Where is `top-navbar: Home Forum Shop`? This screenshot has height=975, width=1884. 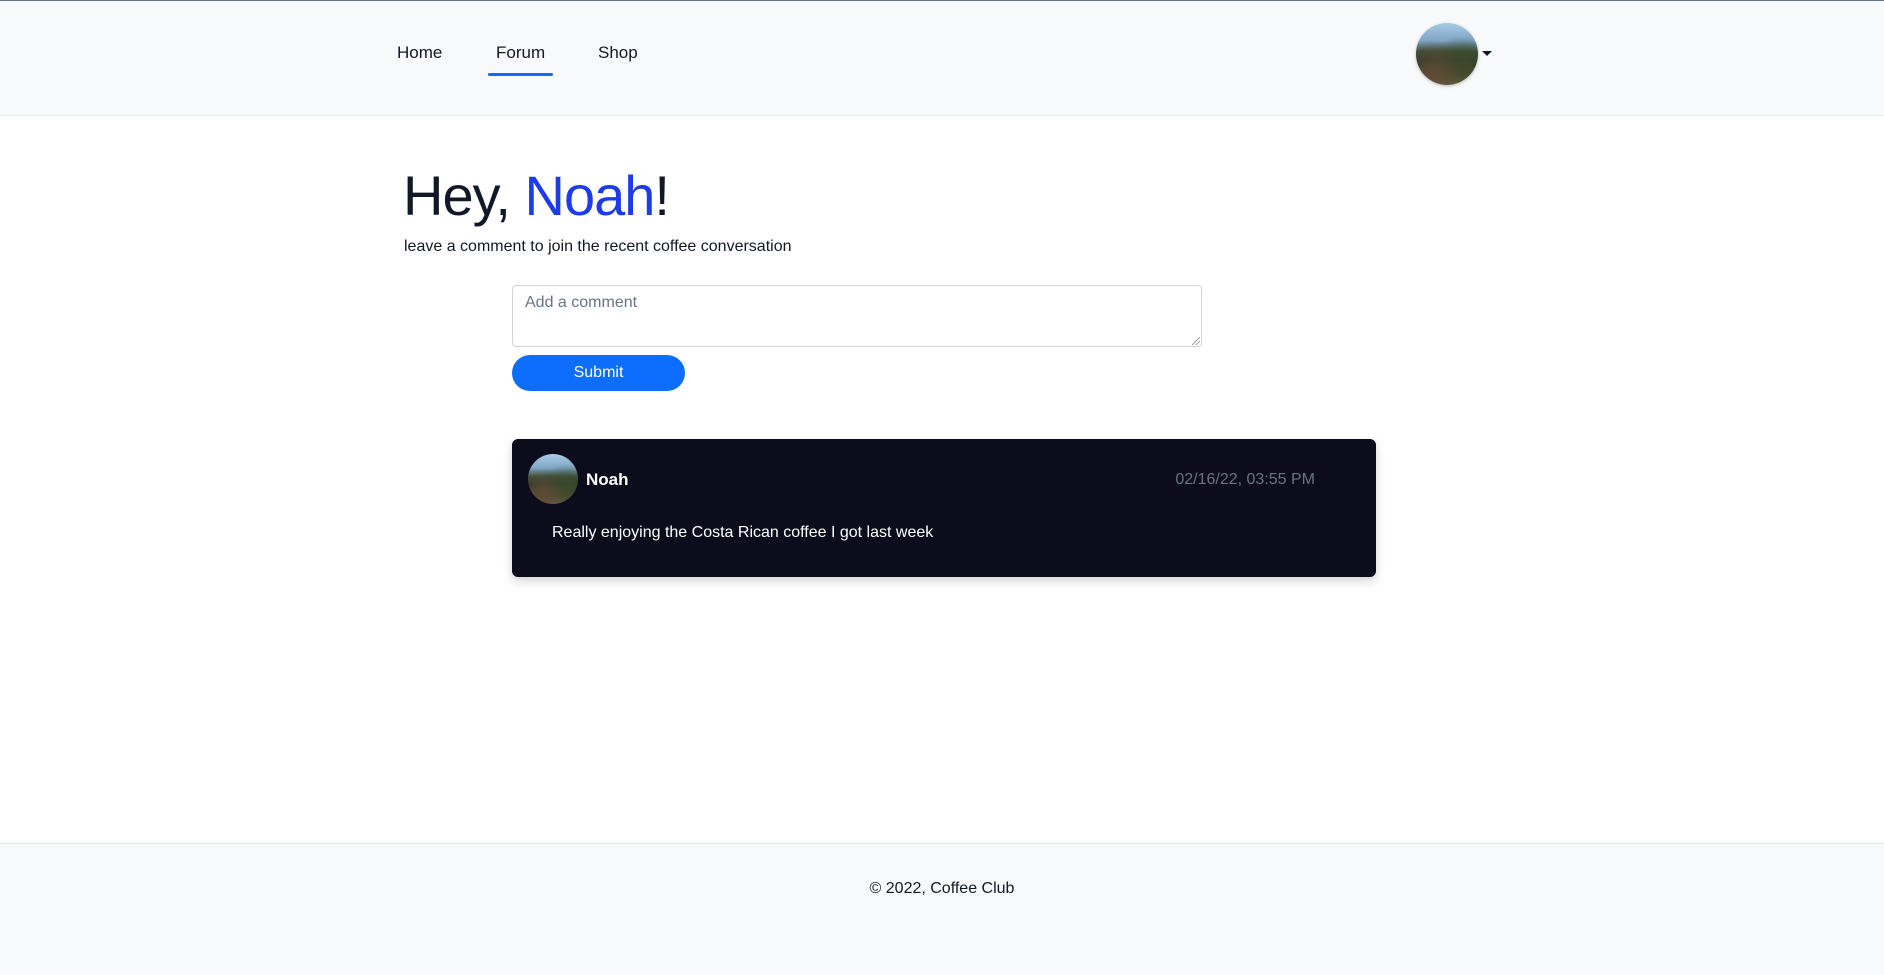
top-navbar: Home Forum Shop is located at coordinates (942, 58).